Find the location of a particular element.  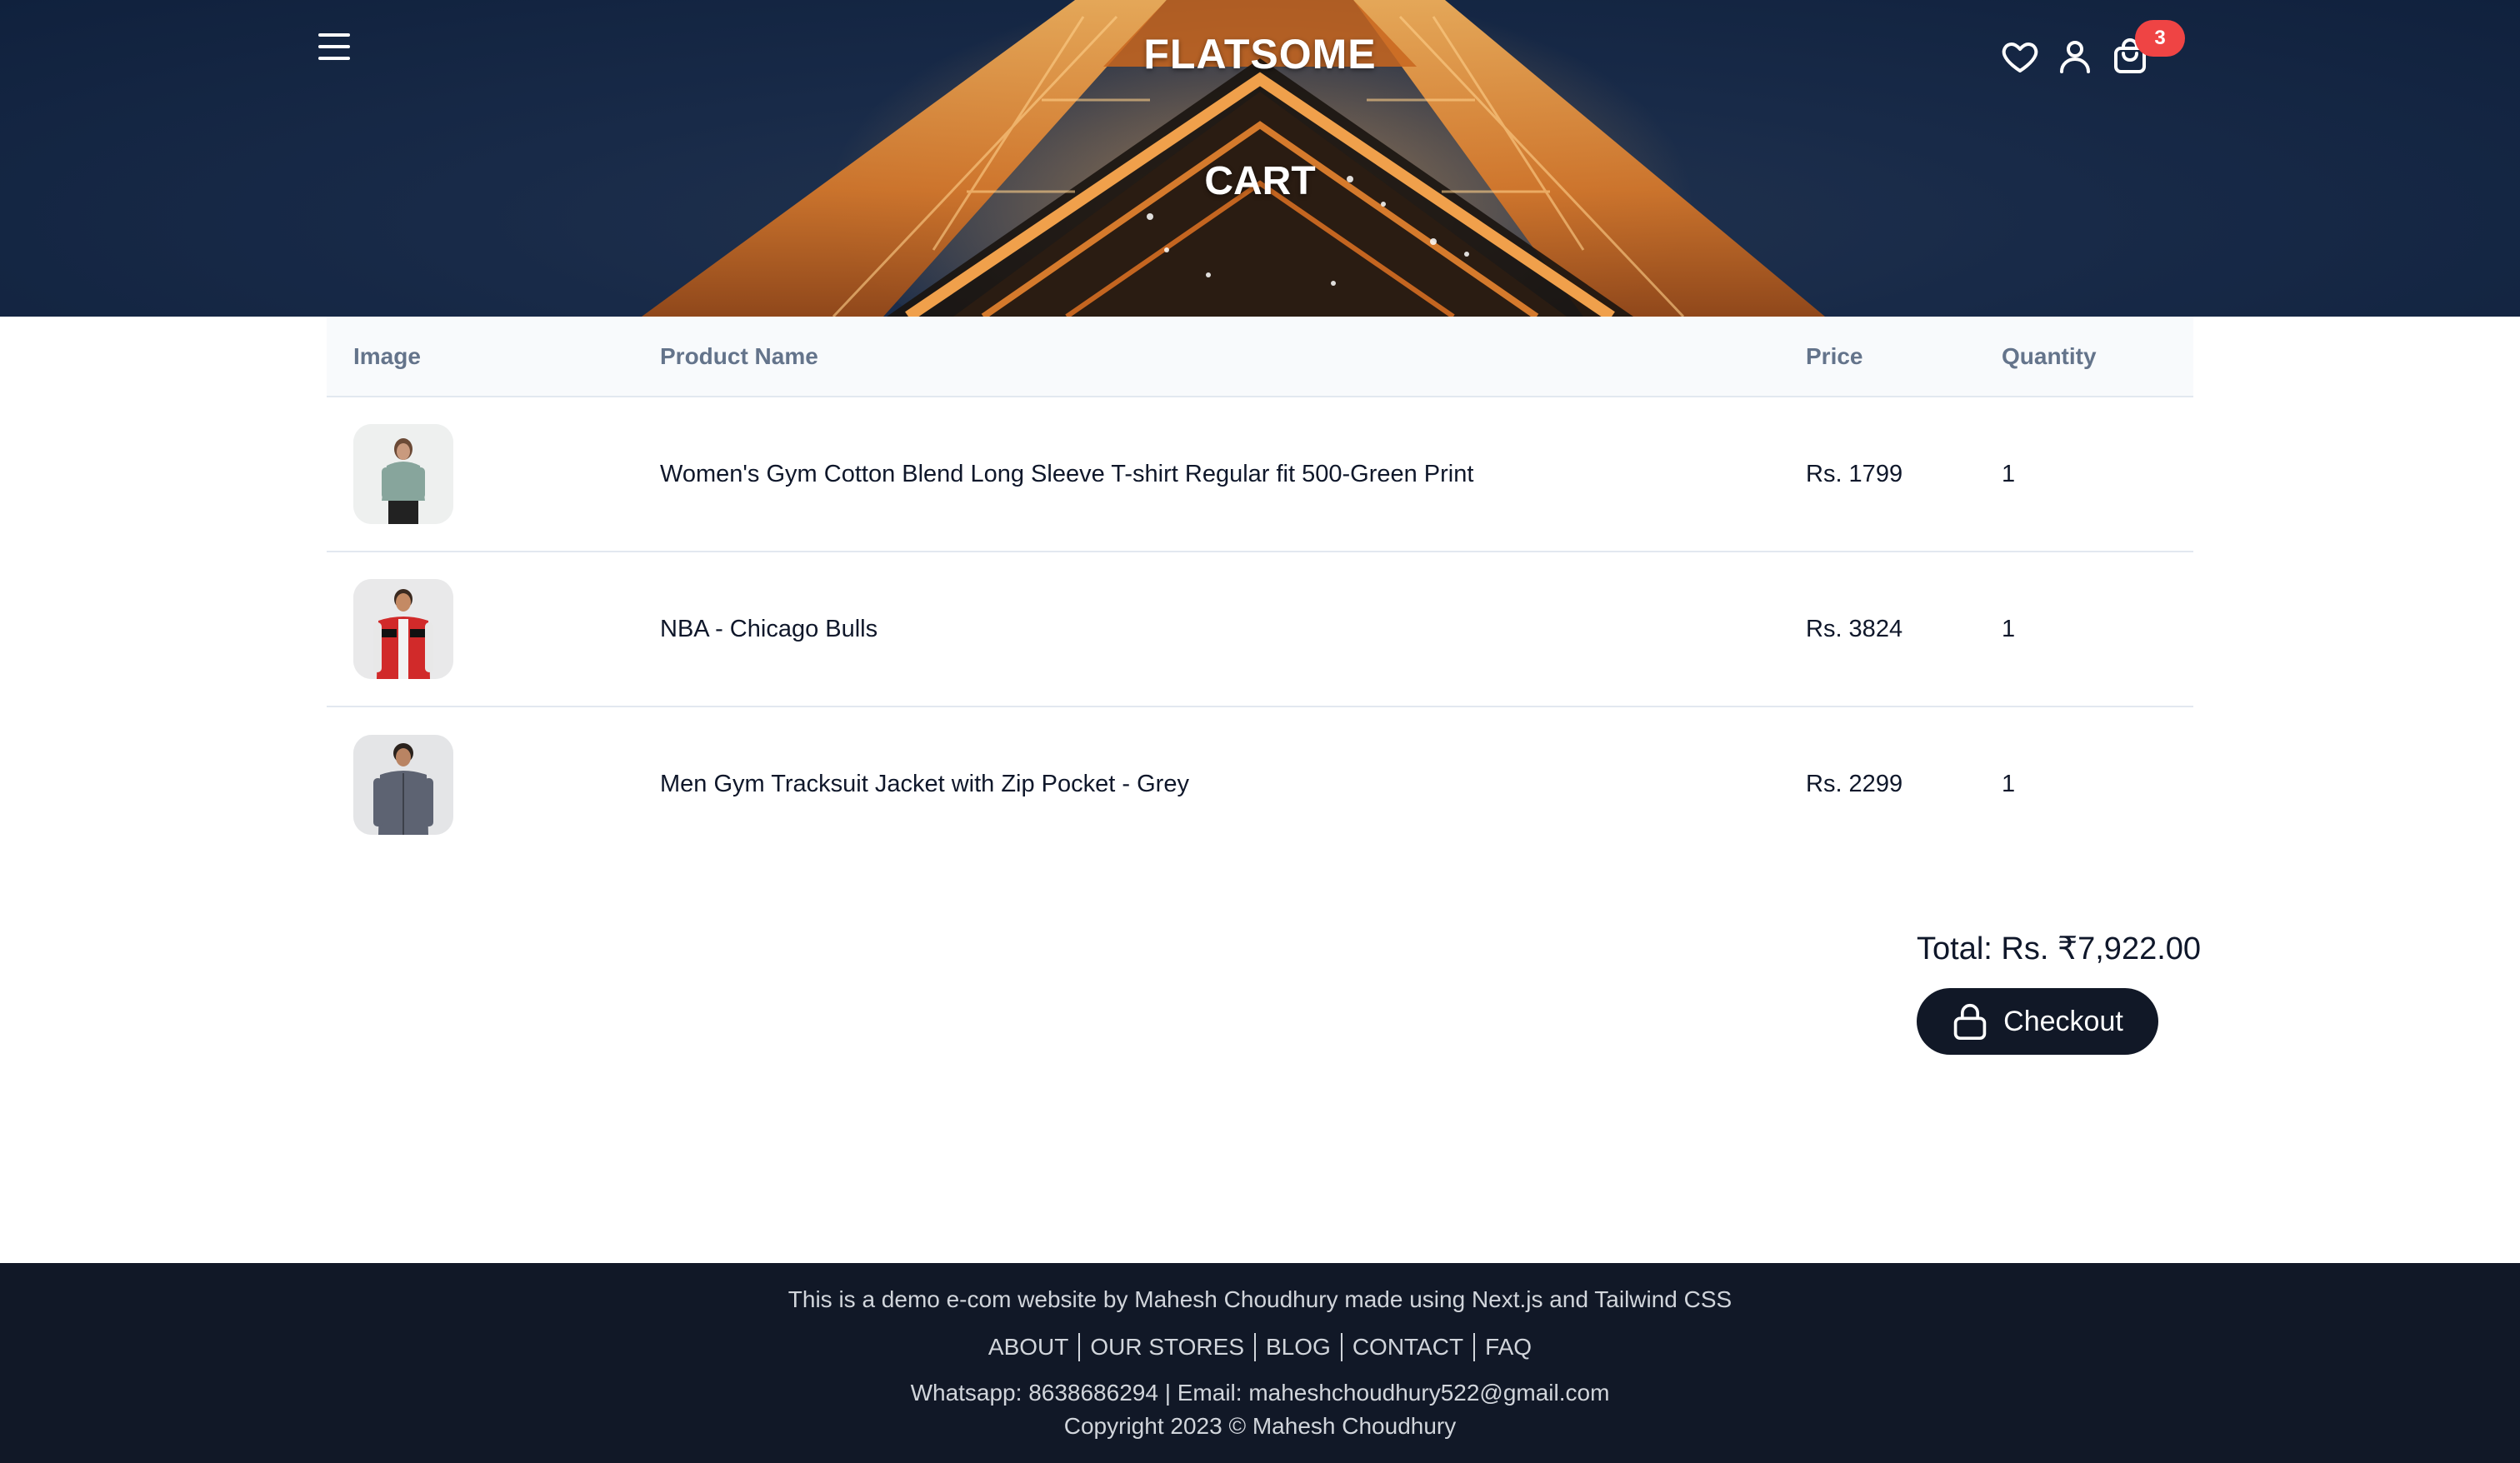

page-title: CART is located at coordinates (1260, 181).